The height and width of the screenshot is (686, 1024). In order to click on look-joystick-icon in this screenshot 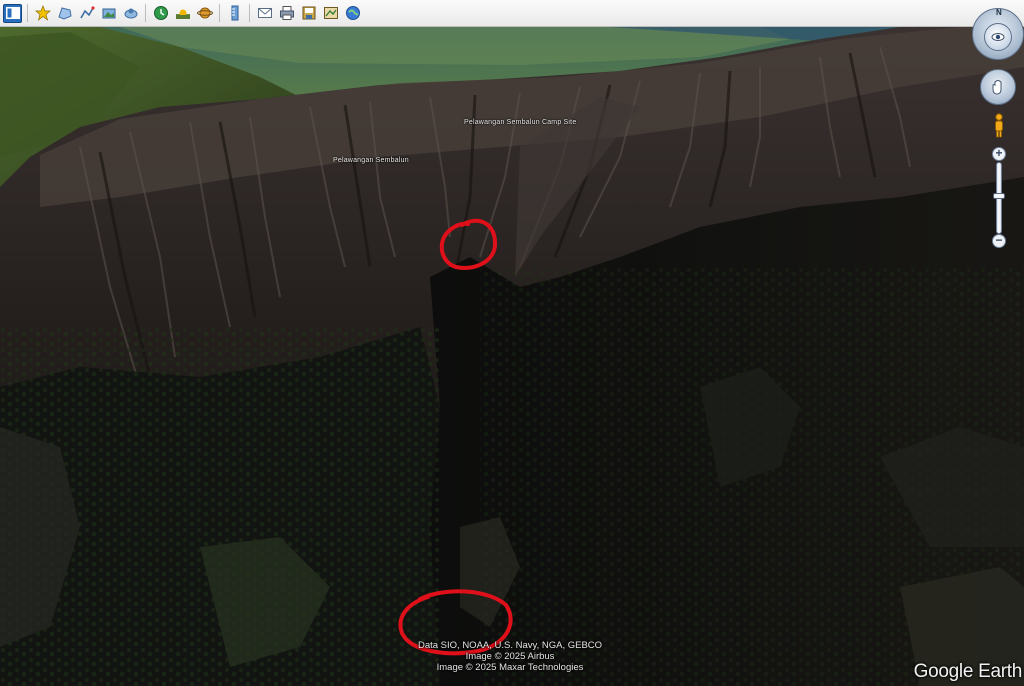, I will do `click(998, 37)`.